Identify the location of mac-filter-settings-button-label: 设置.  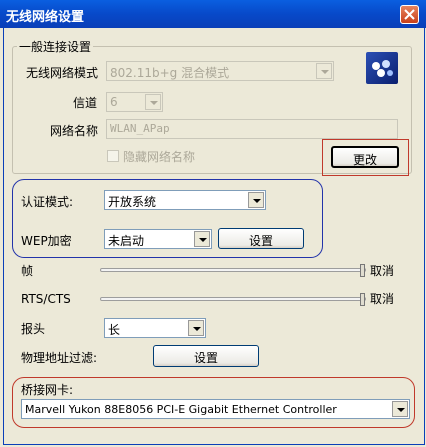
(205, 358).